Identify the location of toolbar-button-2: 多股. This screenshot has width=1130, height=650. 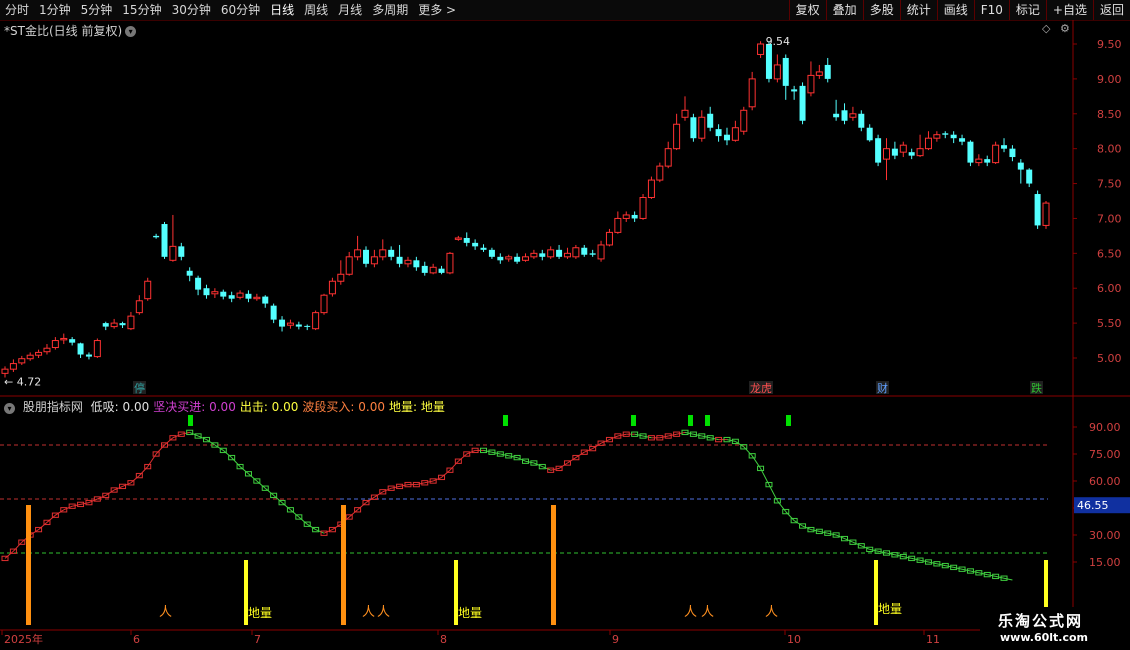
(881, 10).